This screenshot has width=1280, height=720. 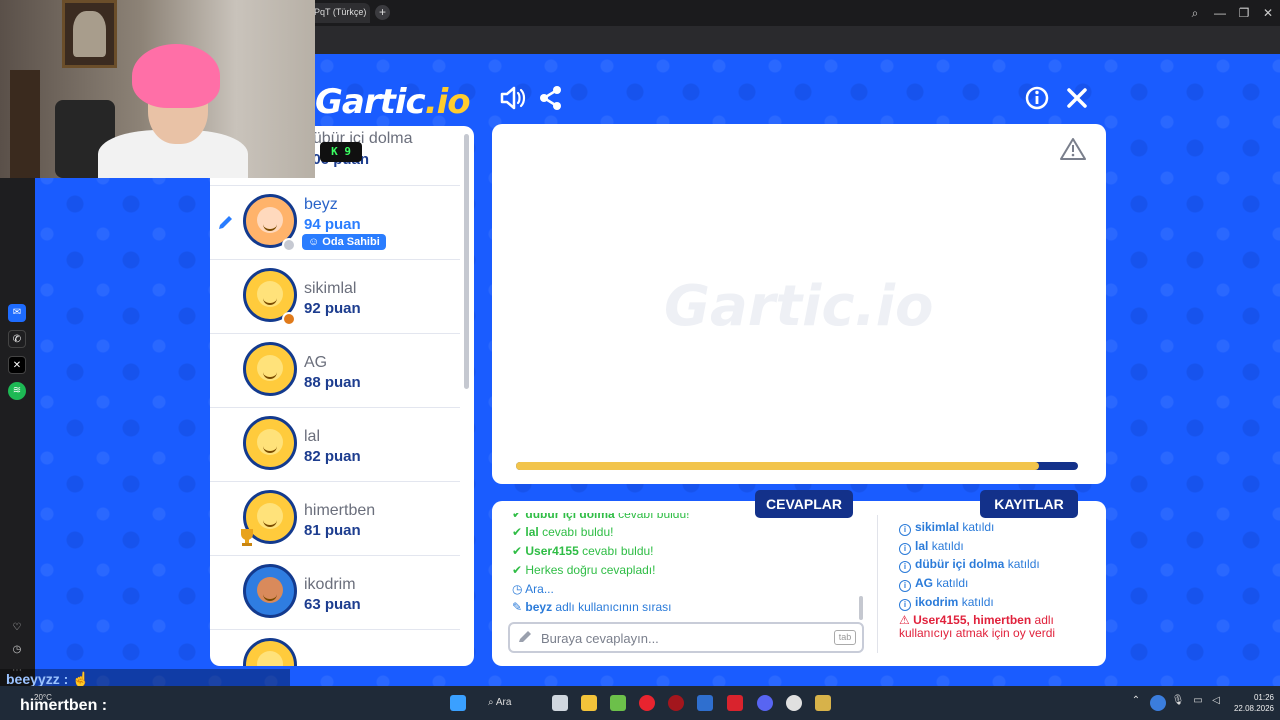 What do you see at coordinates (332, 224) in the screenshot?
I see `player-score: 94 puan` at bounding box center [332, 224].